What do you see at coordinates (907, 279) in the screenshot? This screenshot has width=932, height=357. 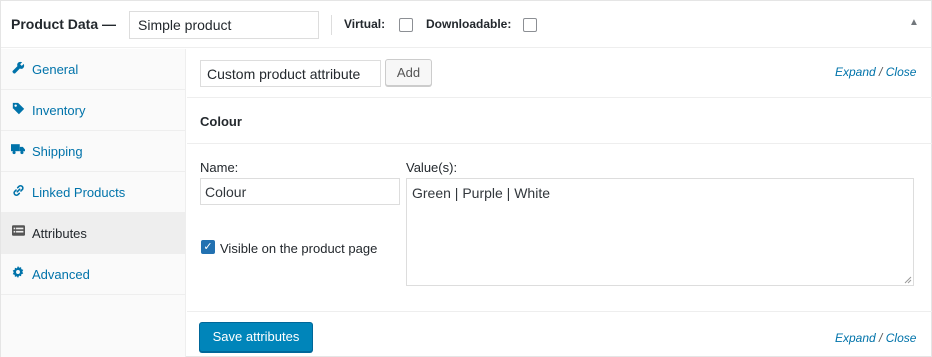 I see `resize-grip-icon` at bounding box center [907, 279].